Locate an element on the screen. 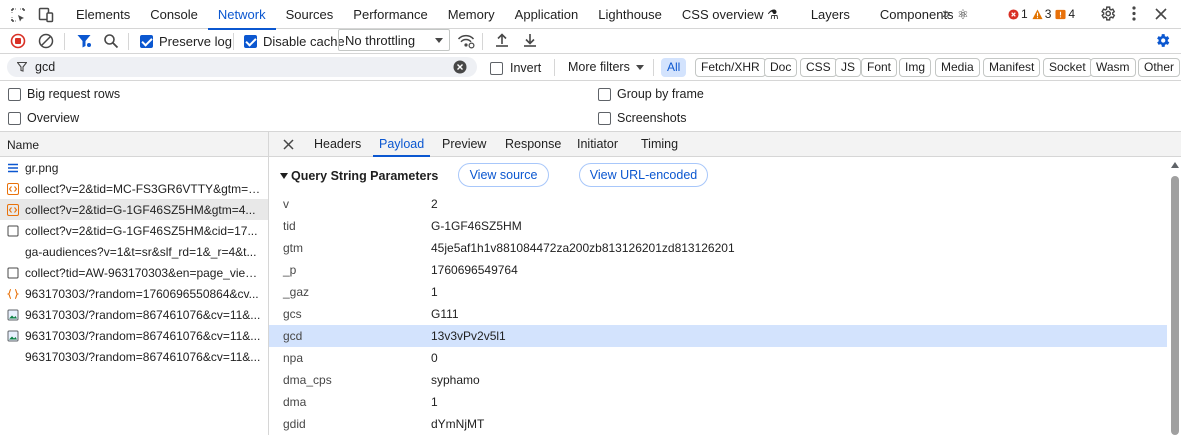 The width and height of the screenshot is (1181, 435). tab-headers: Headers is located at coordinates (337, 144).